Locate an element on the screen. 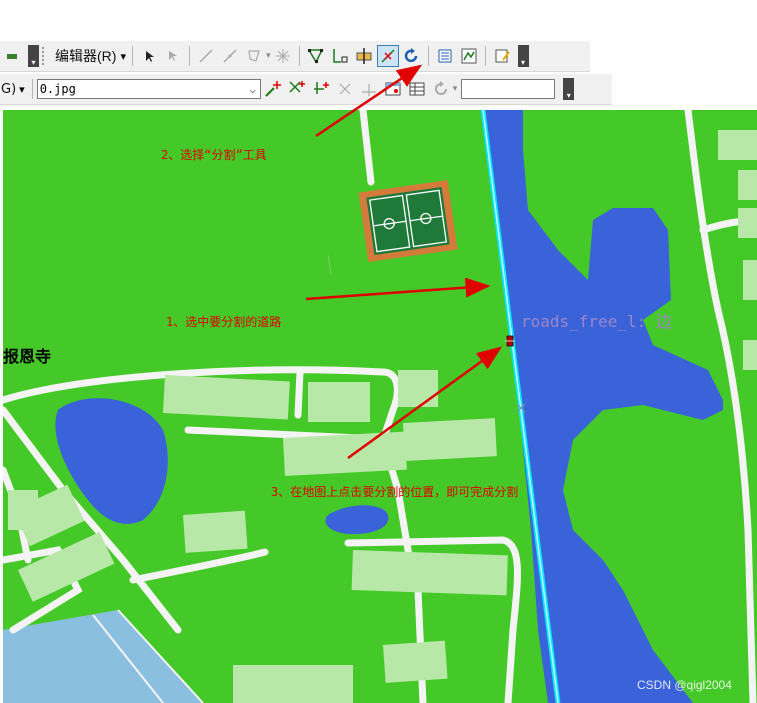 The height and width of the screenshot is (703, 757). georeferencing-toolbar: G) ▾ 0.jpg ⌵ ▾ ▾ is located at coordinates (306, 89).